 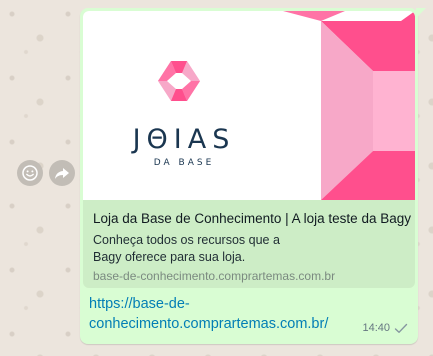 What do you see at coordinates (421, 13) in the screenshot?
I see `bubble-tail` at bounding box center [421, 13].